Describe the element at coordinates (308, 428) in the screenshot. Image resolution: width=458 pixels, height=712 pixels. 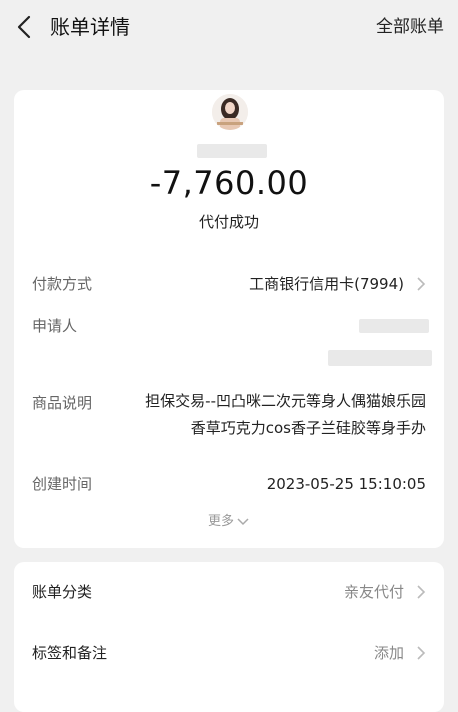
I see `product-description-line-2: 香草巧克力cos香子兰硅胶等身手办` at that location.